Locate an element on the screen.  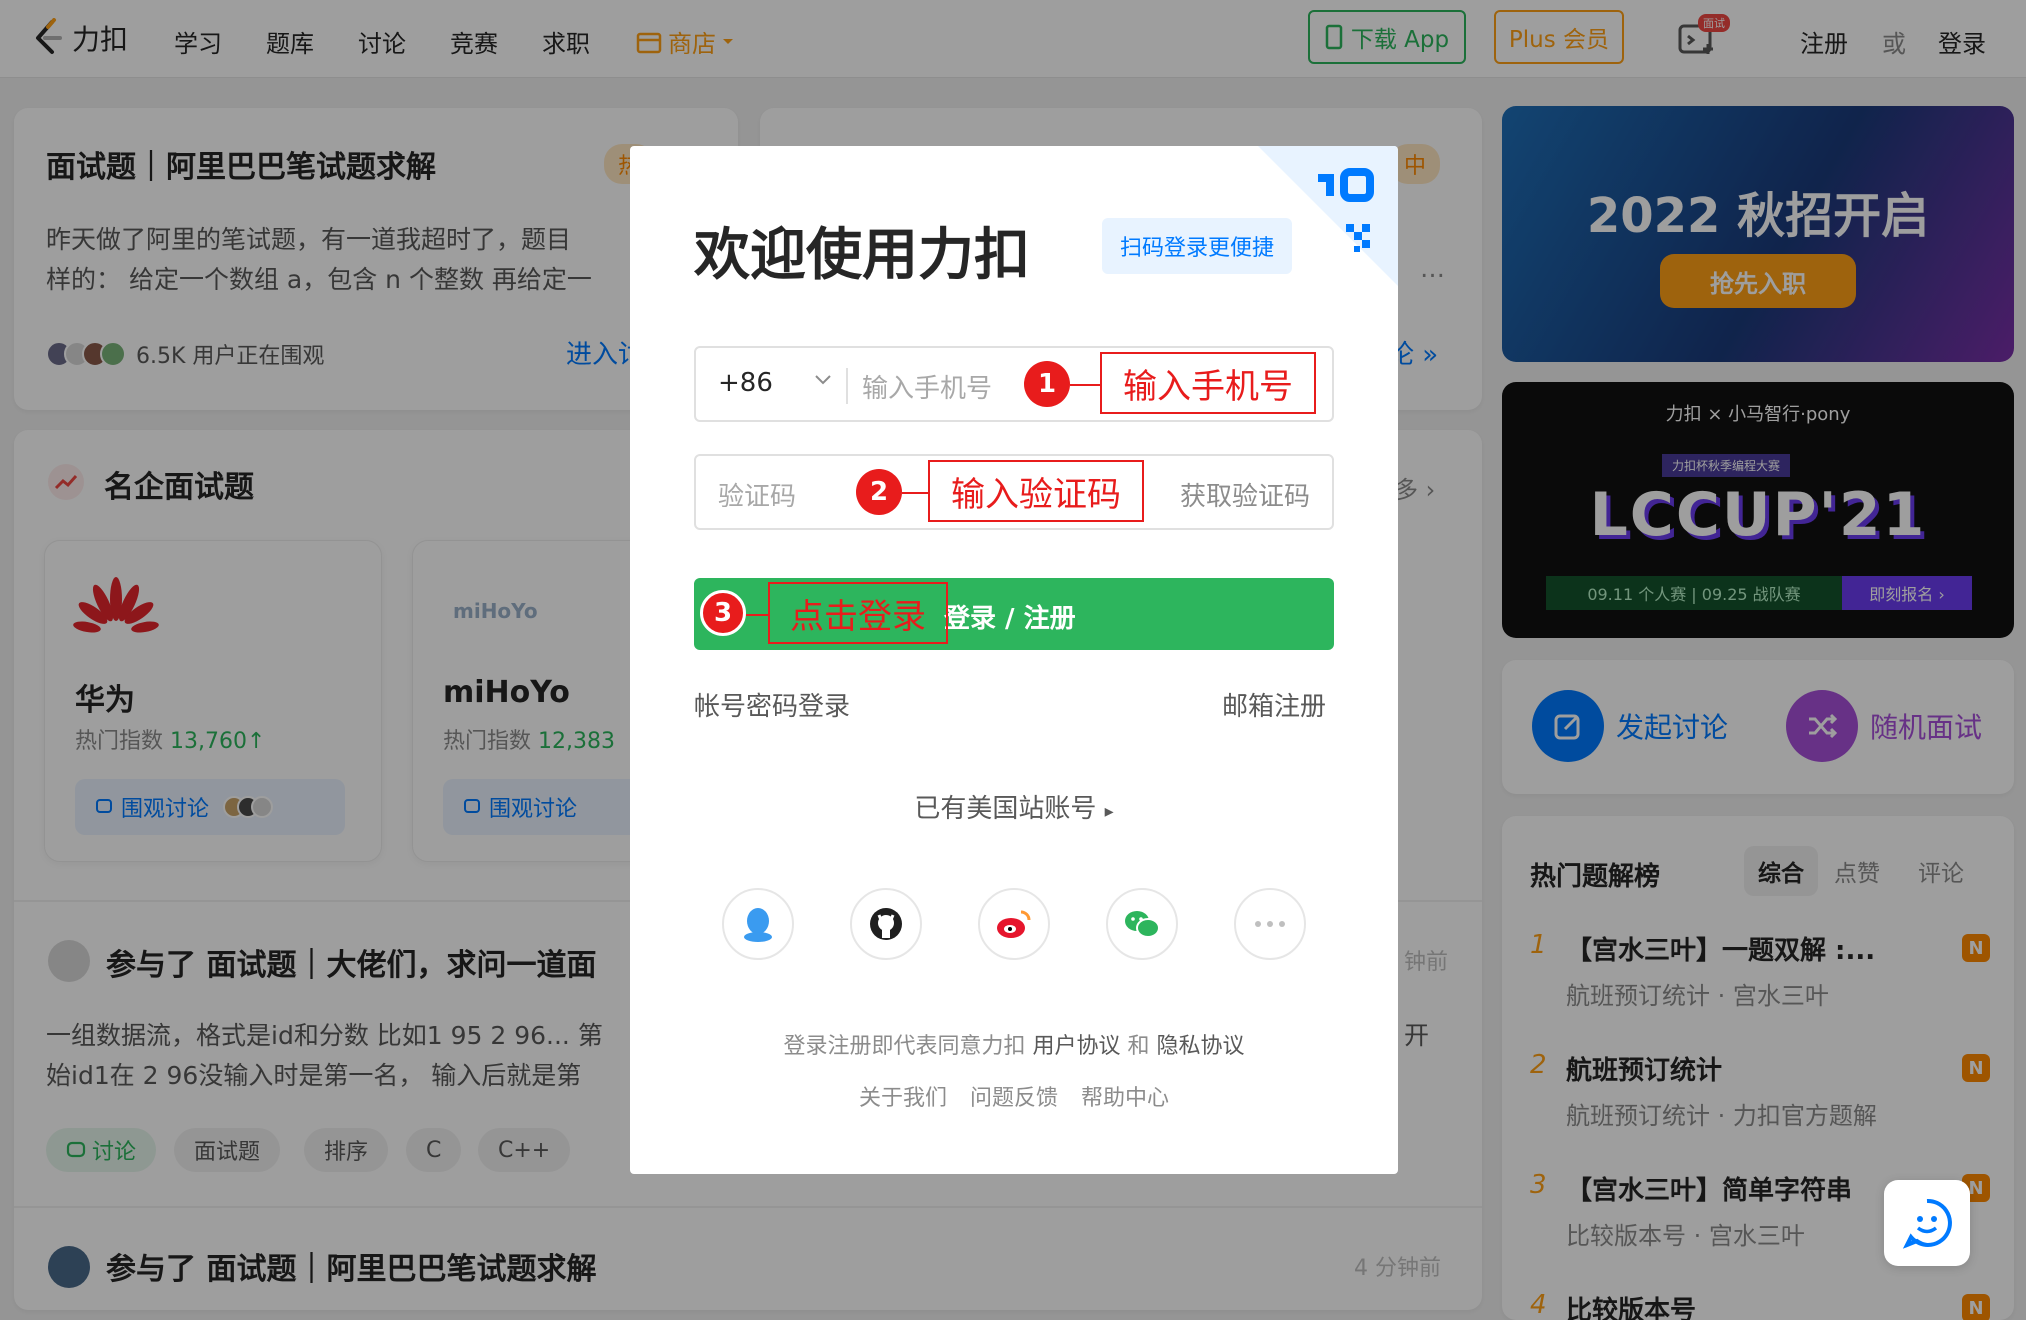
wechat-login-button is located at coordinates (1142, 924).